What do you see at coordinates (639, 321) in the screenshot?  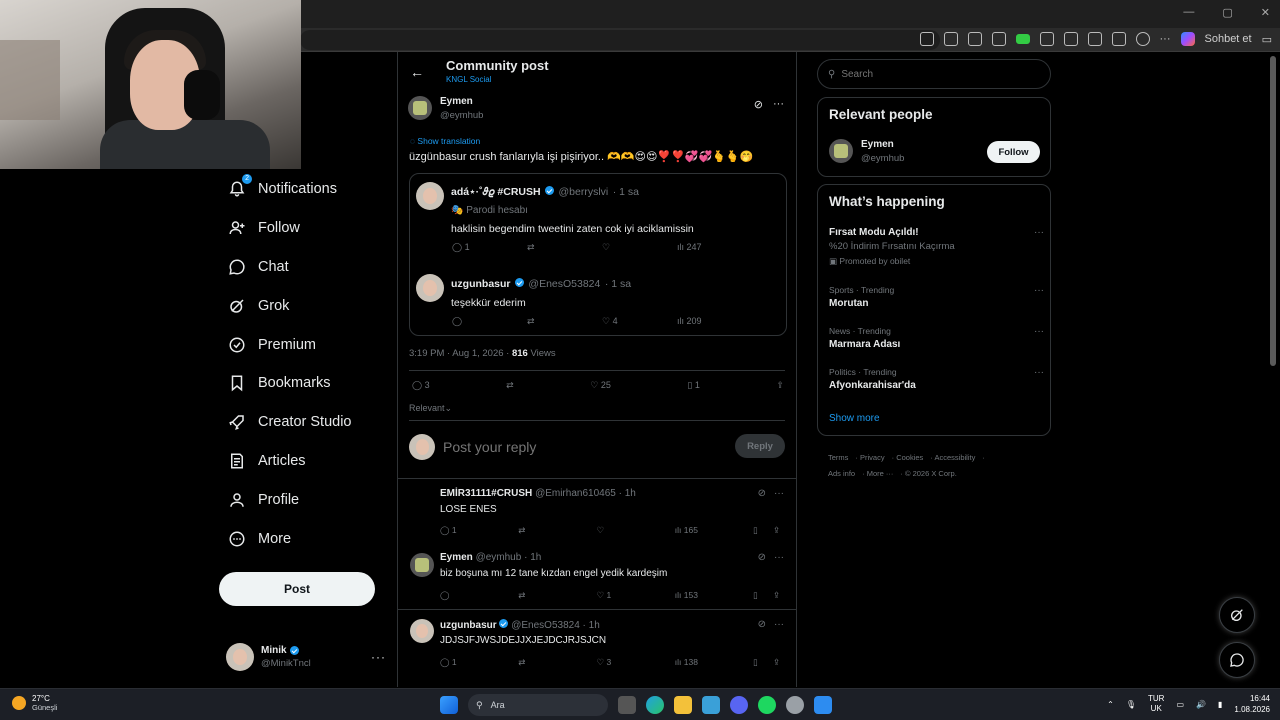 I see `like-icon: ♡ 4` at bounding box center [639, 321].